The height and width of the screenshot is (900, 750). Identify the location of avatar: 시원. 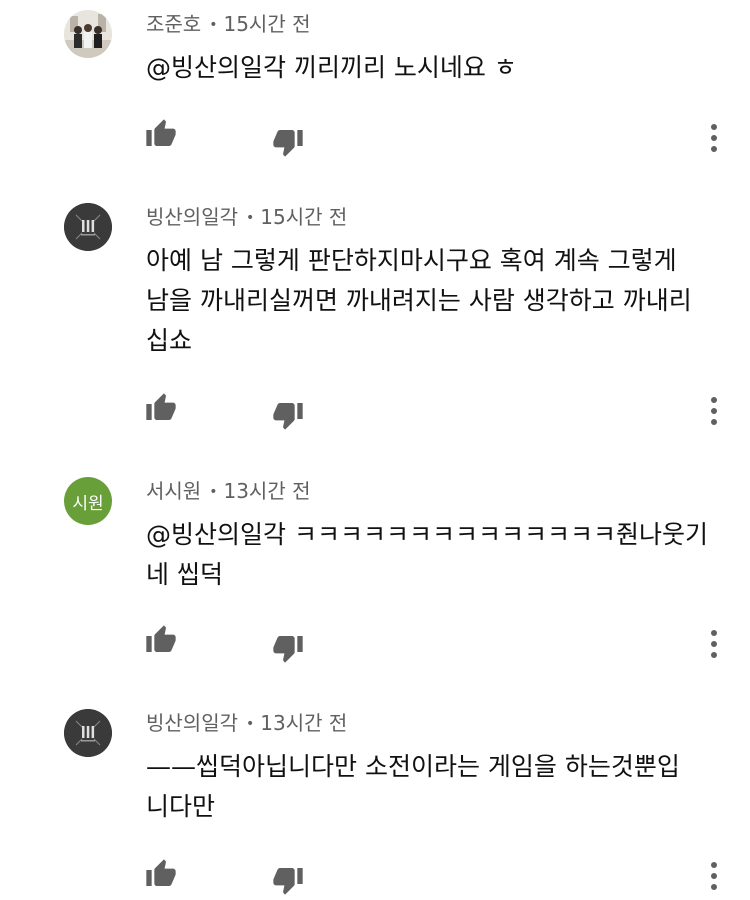
(88, 501).